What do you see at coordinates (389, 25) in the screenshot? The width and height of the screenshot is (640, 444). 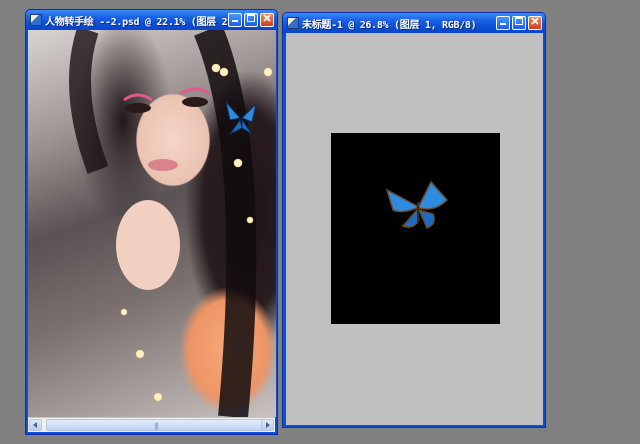 I see `window-title: 未标题-1 @ 26.8% (图层 1, RGB/8)` at bounding box center [389, 25].